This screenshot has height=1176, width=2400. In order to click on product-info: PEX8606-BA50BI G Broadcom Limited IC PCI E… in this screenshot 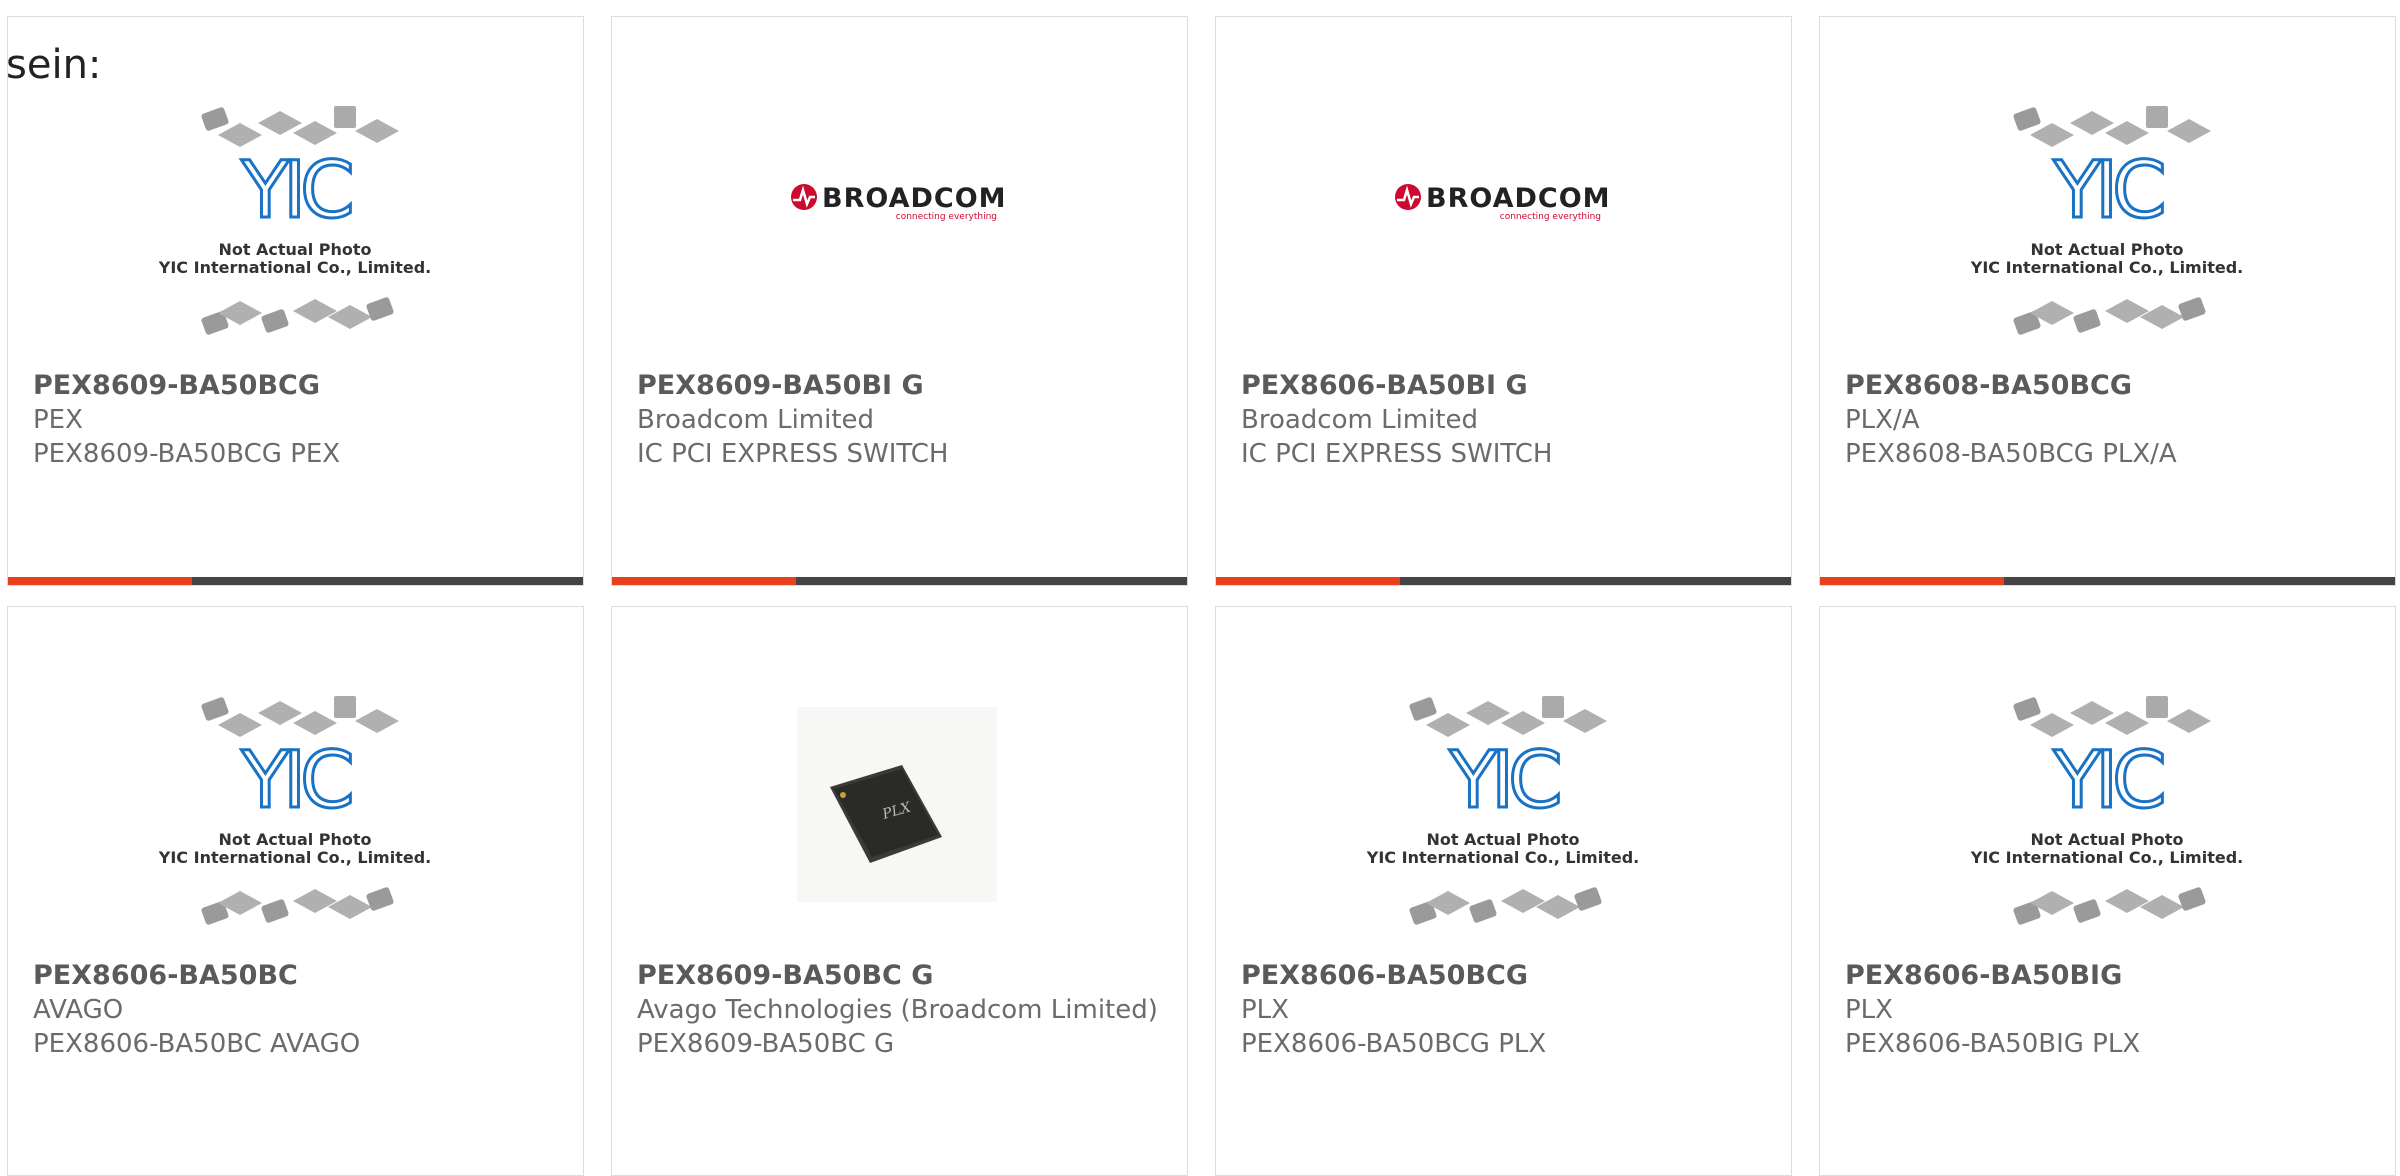, I will do `click(1506, 420)`.